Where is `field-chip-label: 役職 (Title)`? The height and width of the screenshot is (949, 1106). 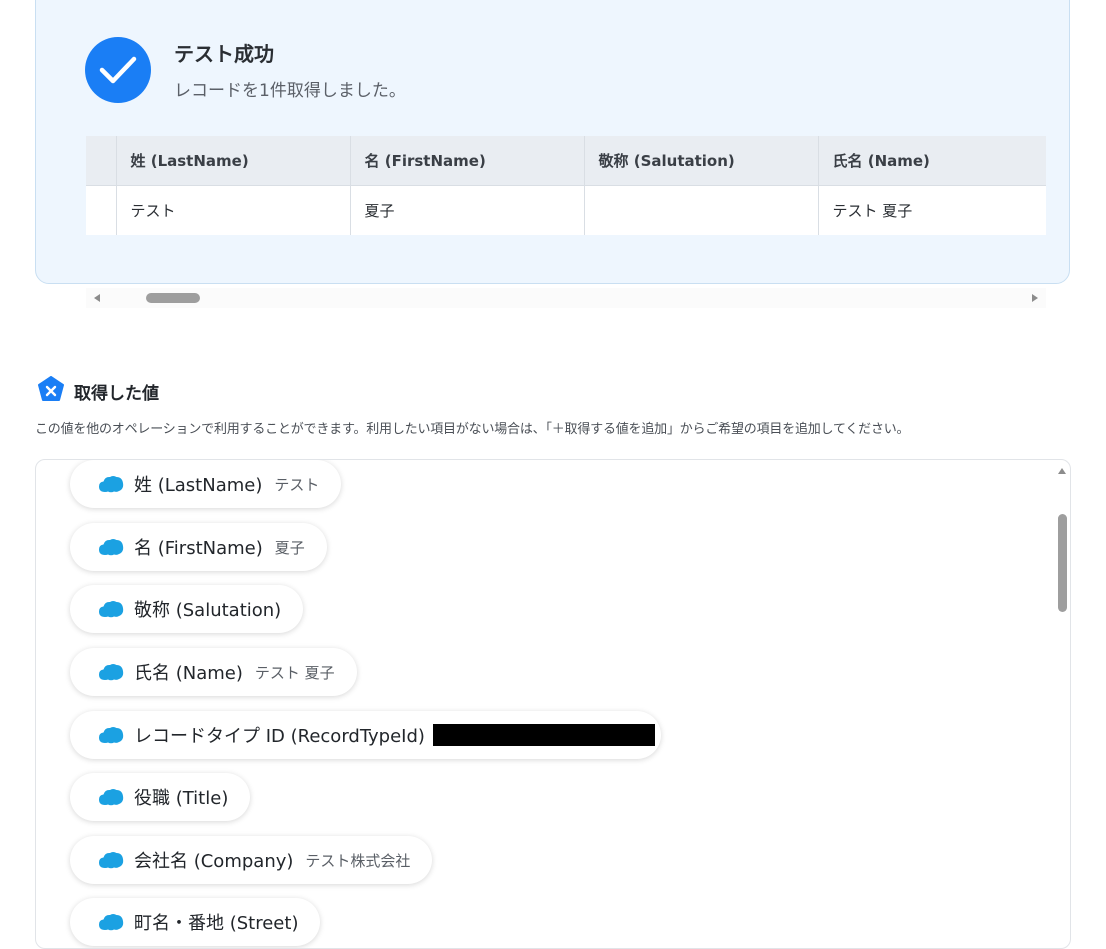
field-chip-label: 役職 (Title) is located at coordinates (181, 798).